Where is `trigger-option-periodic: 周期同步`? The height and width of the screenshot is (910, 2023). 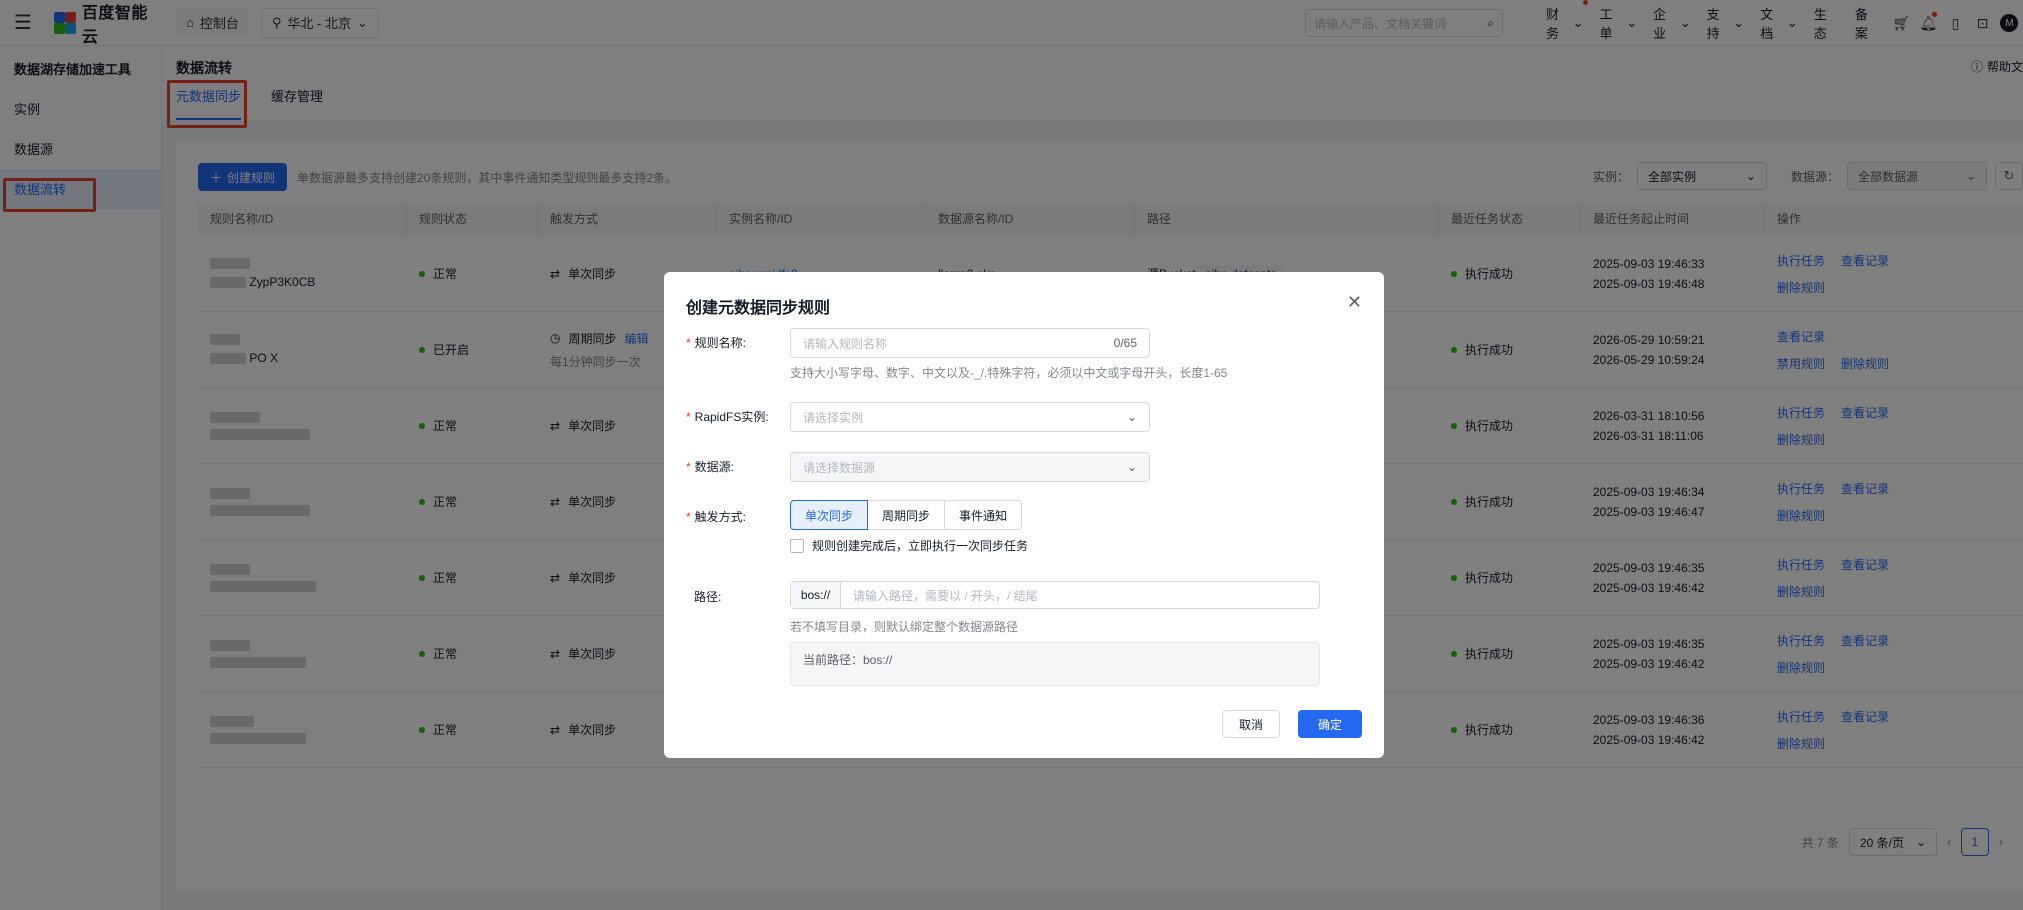
trigger-option-periodic: 周期同步 is located at coordinates (906, 515).